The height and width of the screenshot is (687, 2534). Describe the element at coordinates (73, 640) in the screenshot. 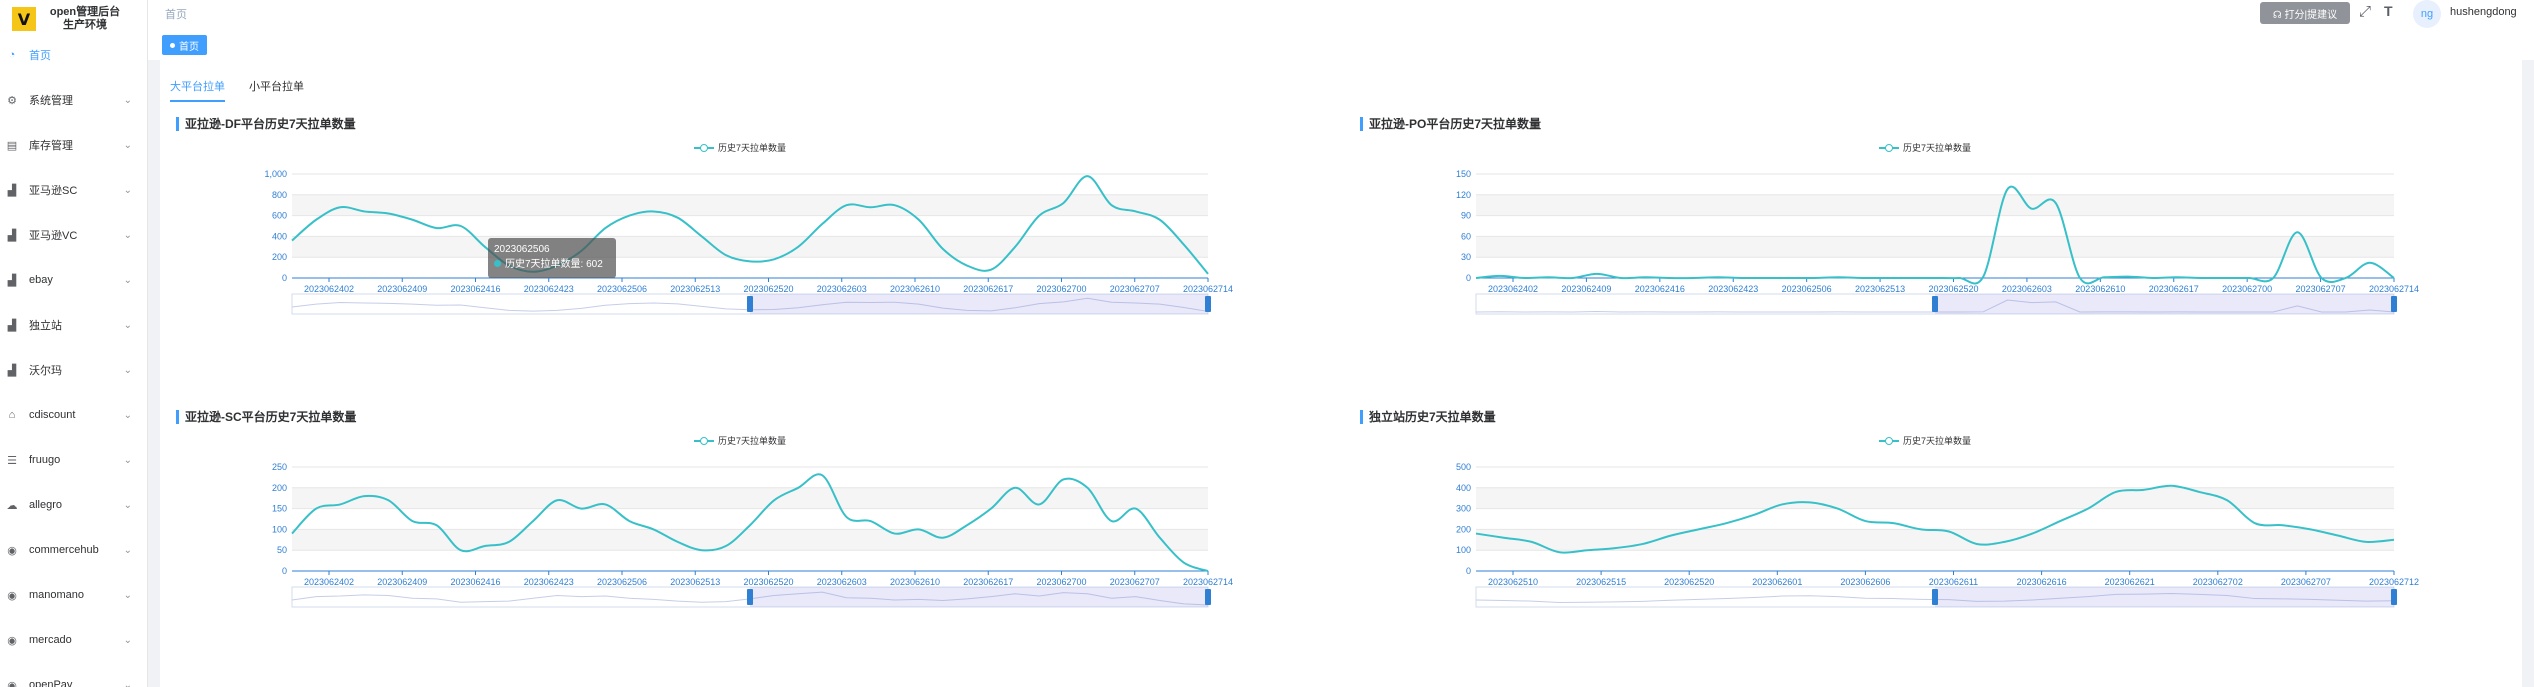

I see `sidebar-item-13: ◉ mercado ⌄` at that location.